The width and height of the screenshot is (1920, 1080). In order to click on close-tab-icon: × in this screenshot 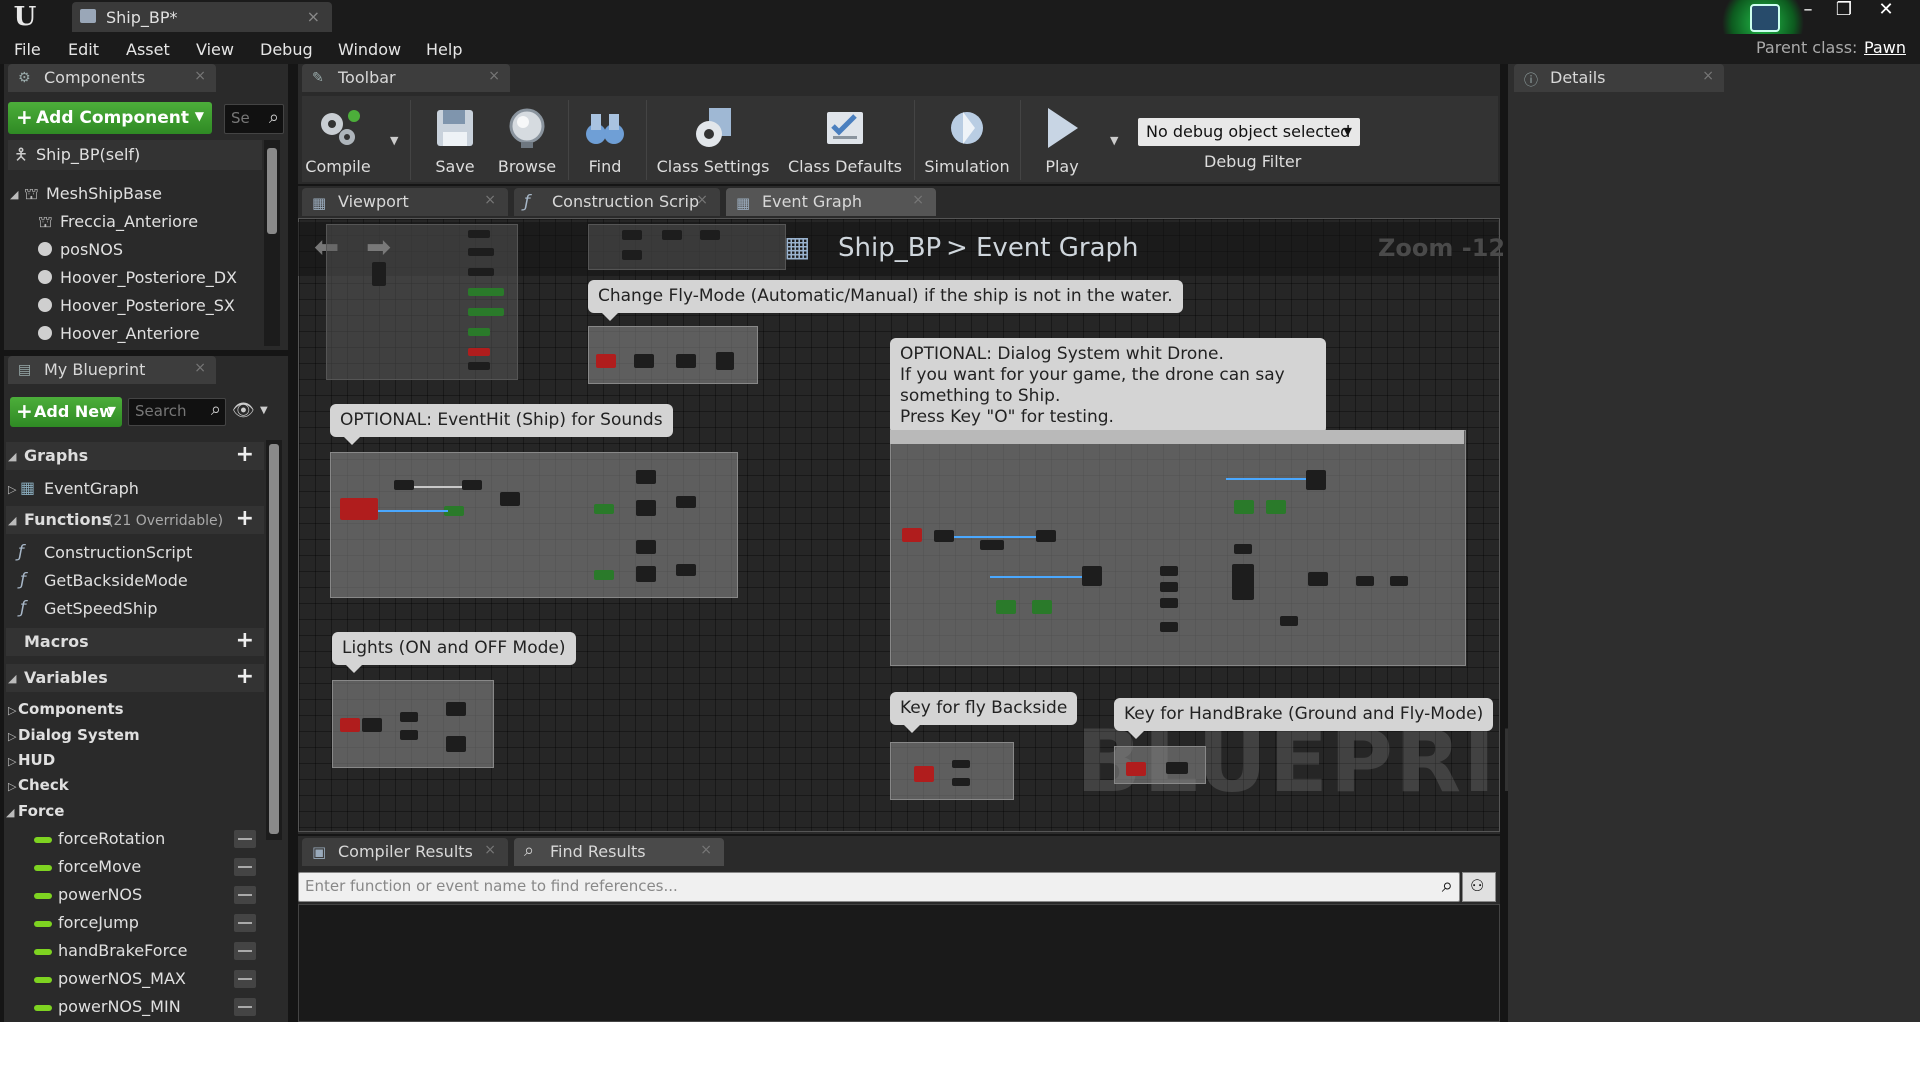, I will do `click(313, 16)`.